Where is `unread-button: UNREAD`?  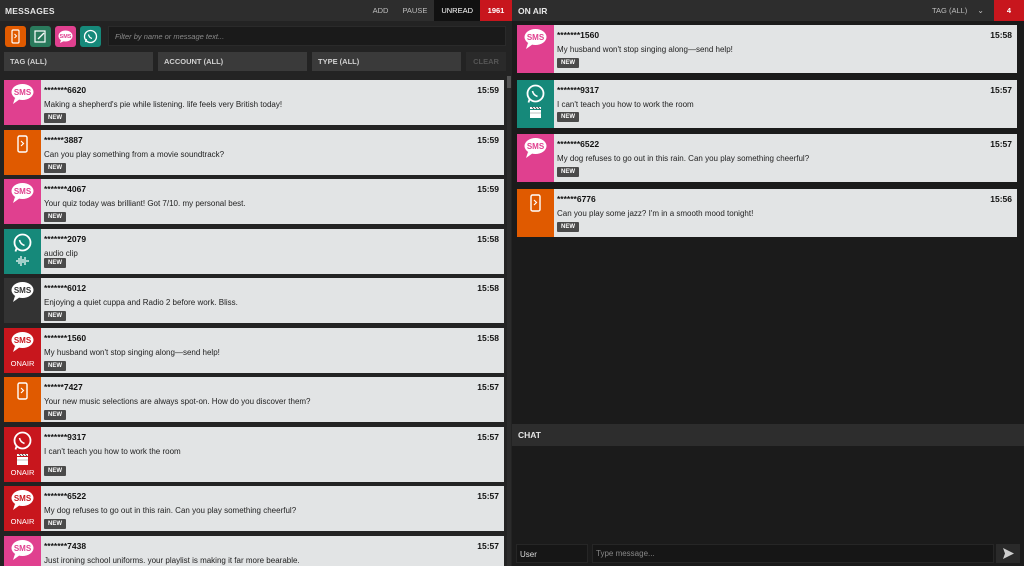 unread-button: UNREAD is located at coordinates (457, 10).